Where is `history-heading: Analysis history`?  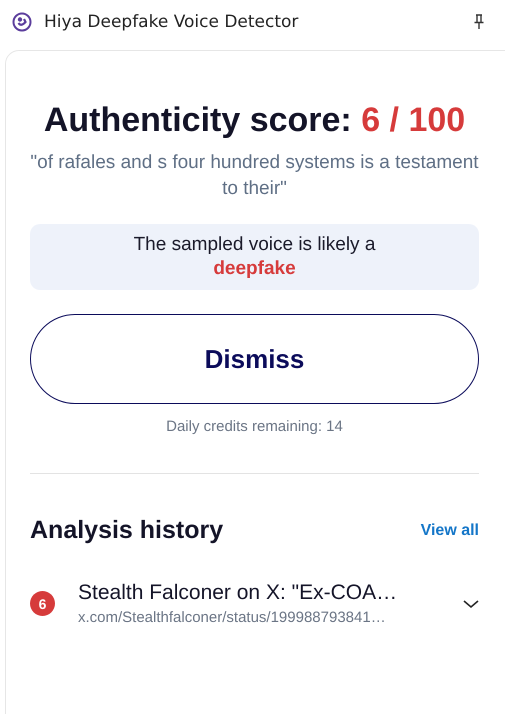 history-heading: Analysis history is located at coordinates (127, 530).